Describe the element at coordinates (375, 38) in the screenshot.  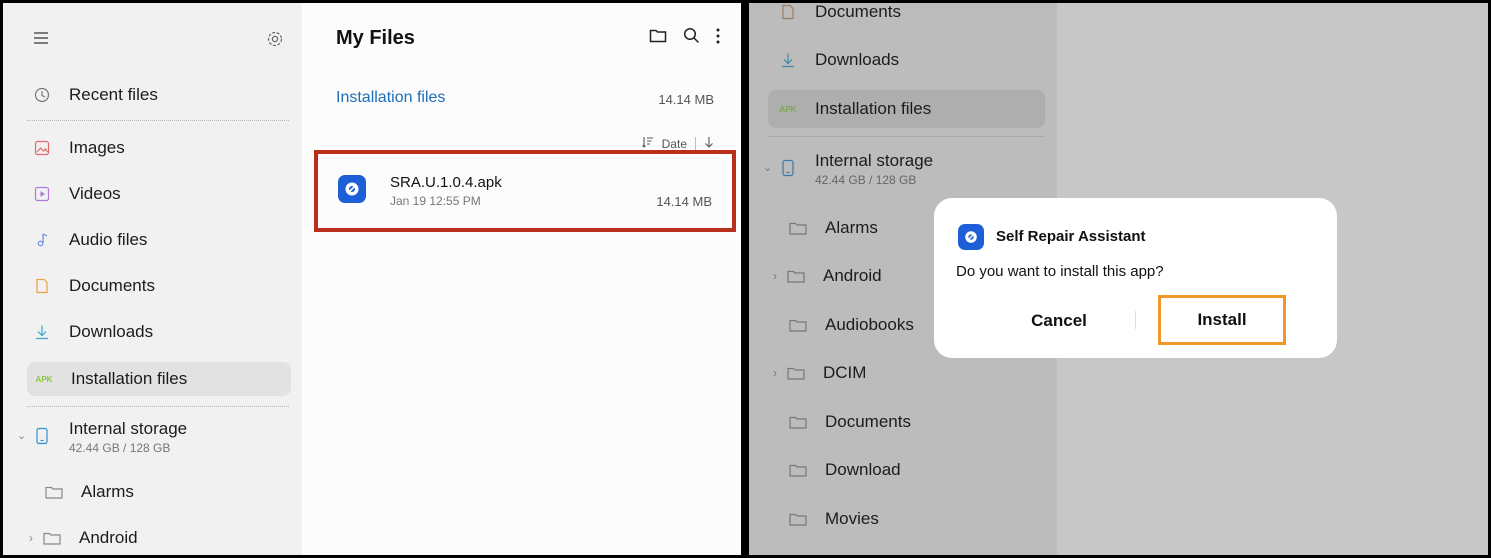
I see `page-title: My Files` at that location.